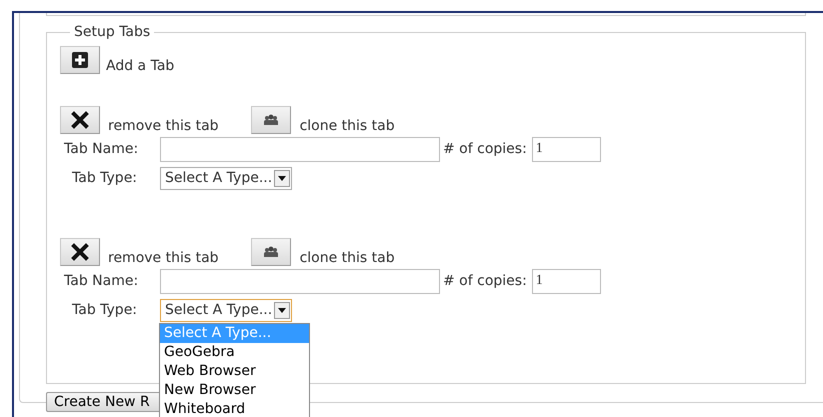 The image size is (823, 417). I want to click on dropdown-option: GeoGebra, so click(234, 352).